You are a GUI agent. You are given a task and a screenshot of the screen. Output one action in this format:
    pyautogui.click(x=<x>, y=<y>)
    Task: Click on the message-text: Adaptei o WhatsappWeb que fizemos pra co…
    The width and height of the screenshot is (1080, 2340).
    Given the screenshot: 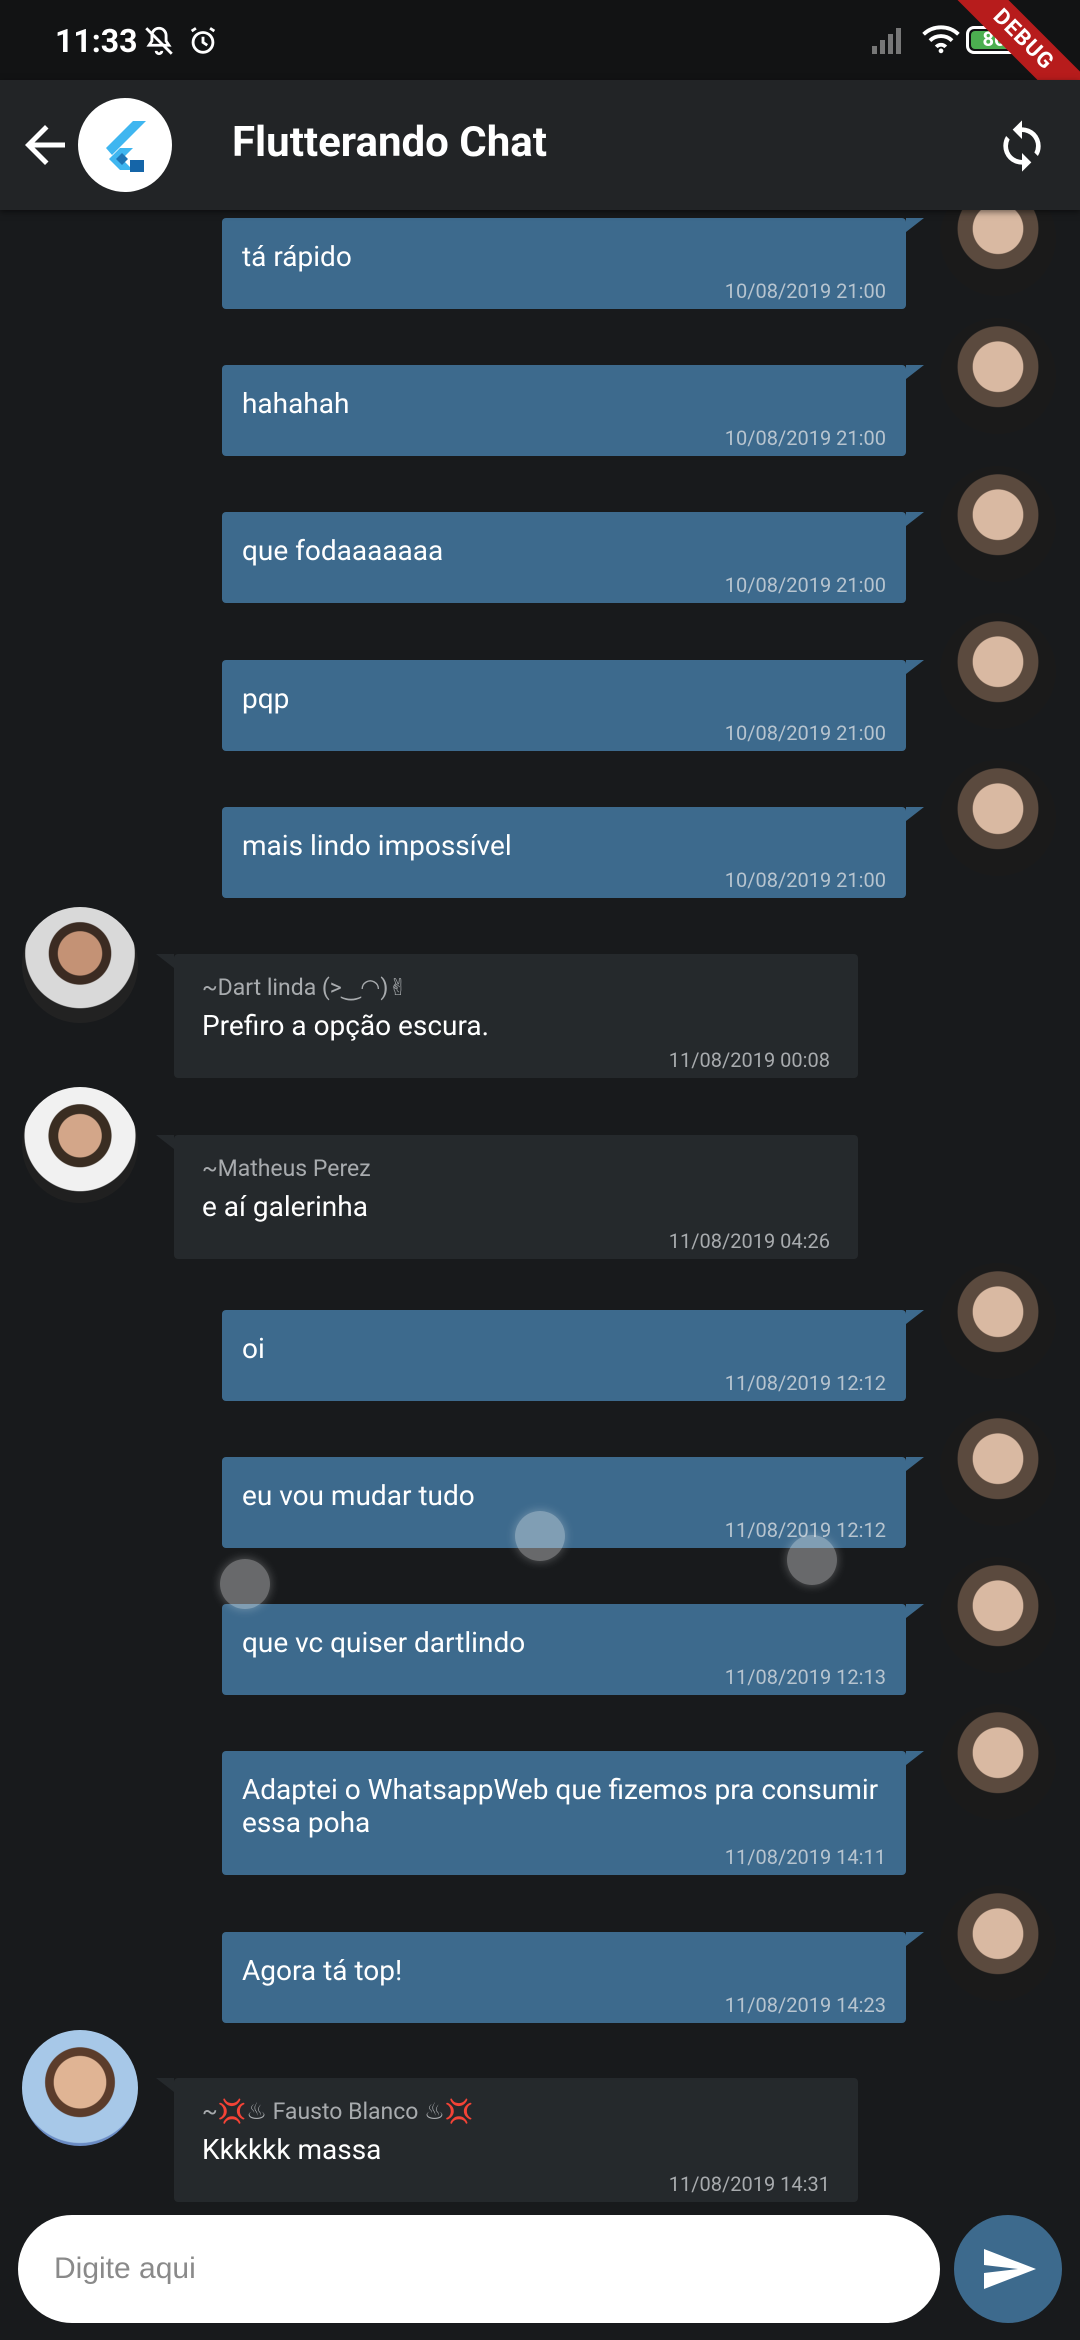 What is the action you would take?
    pyautogui.click(x=560, y=1806)
    